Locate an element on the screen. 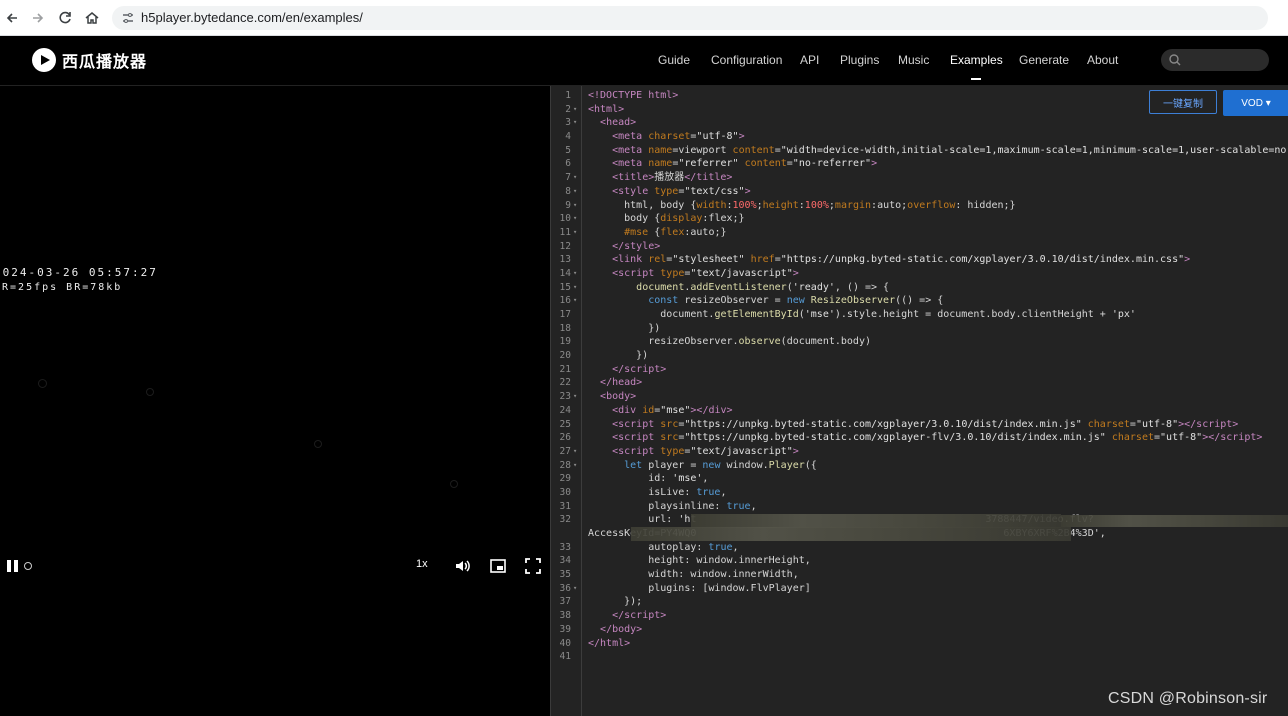  nav-generate: Generate is located at coordinates (1044, 60).